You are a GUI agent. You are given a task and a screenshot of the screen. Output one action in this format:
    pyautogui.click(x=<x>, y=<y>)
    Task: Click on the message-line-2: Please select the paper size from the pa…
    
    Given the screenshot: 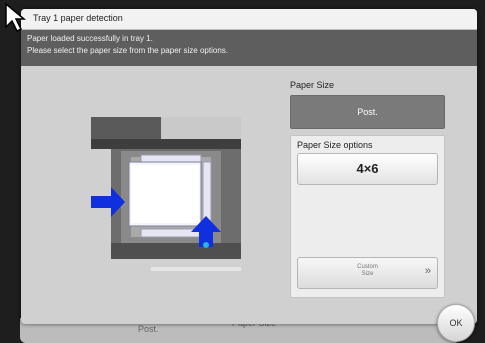 What is the action you would take?
    pyautogui.click(x=127, y=50)
    